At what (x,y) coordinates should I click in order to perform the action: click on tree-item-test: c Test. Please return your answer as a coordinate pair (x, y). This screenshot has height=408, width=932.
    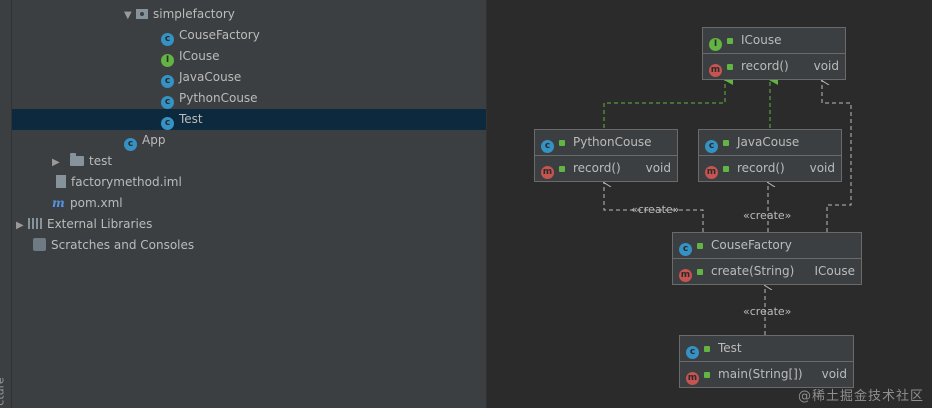
    Looking at the image, I should click on (249, 119).